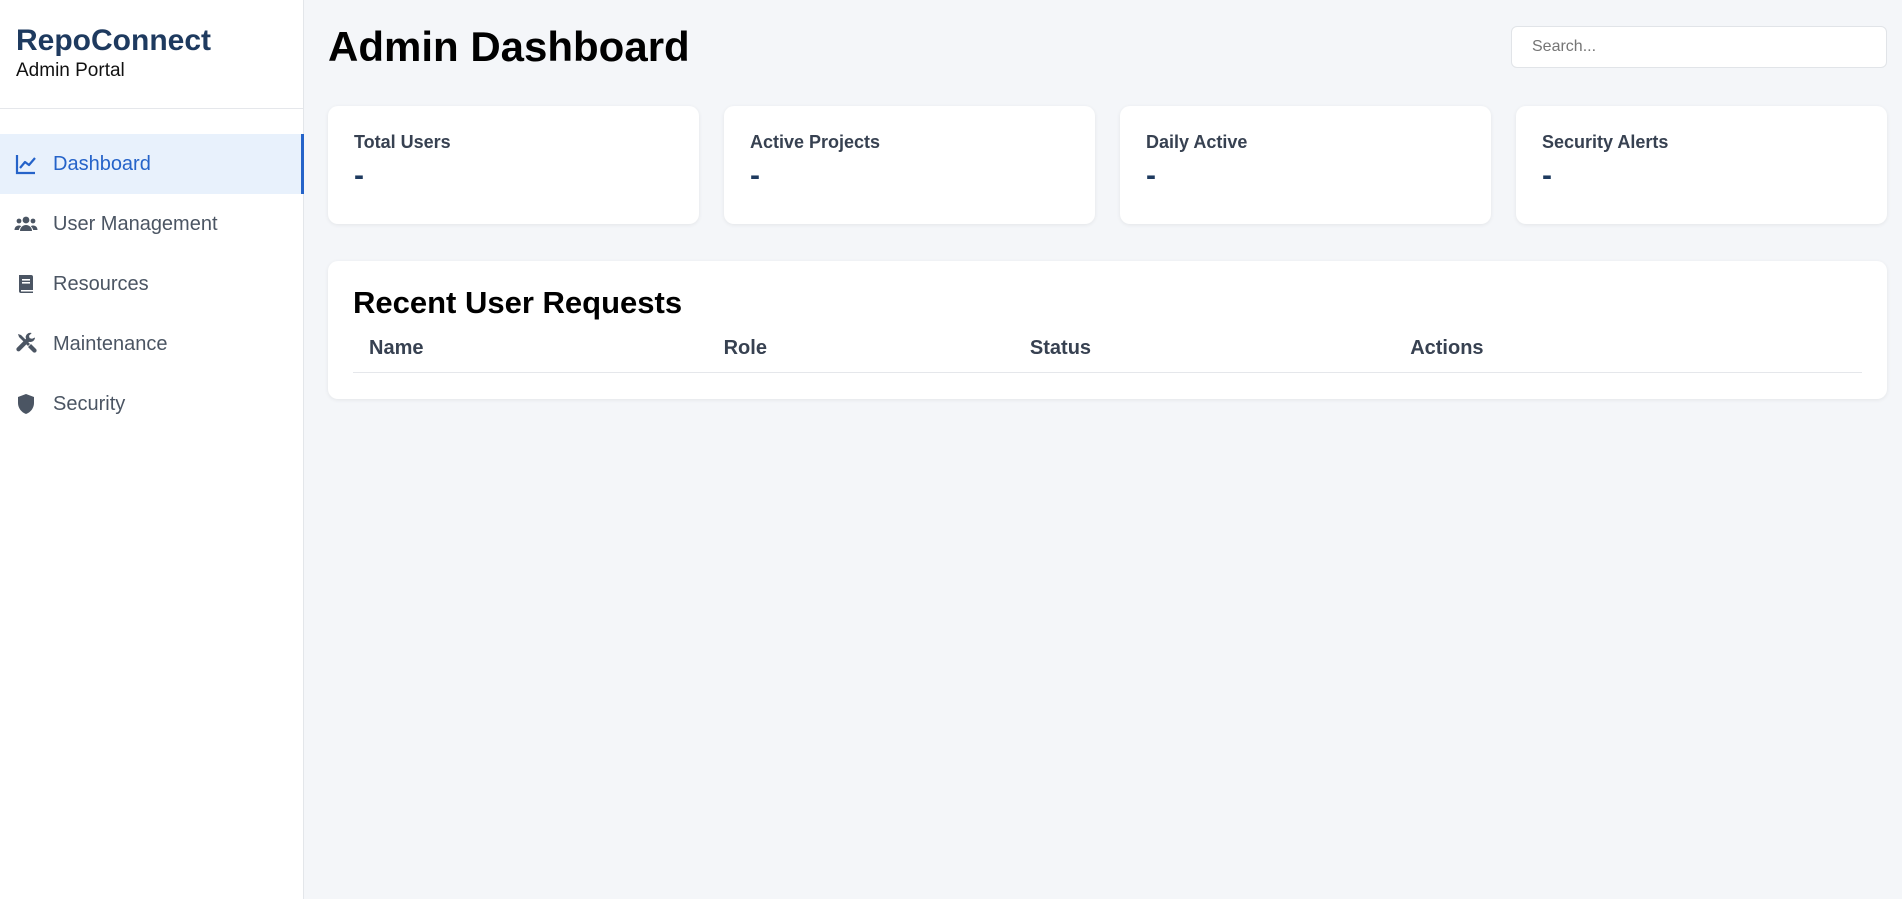 The image size is (1902, 899). What do you see at coordinates (860, 352) in the screenshot?
I see `column-header-role: Role` at bounding box center [860, 352].